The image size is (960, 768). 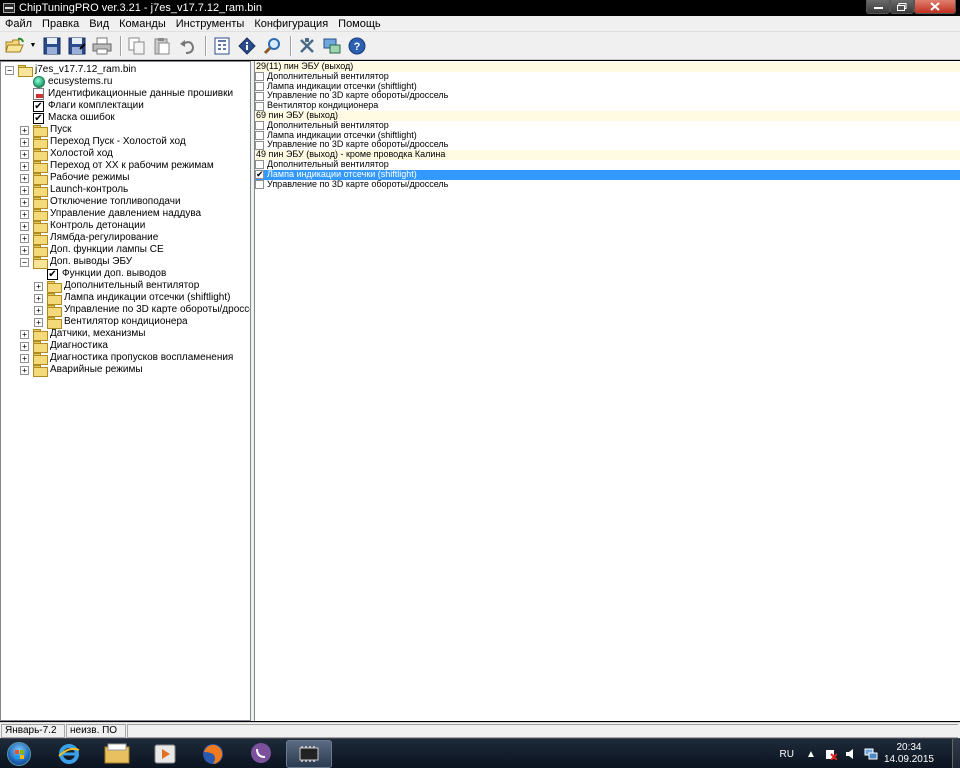 I want to click on open-button, so click(x=15, y=46).